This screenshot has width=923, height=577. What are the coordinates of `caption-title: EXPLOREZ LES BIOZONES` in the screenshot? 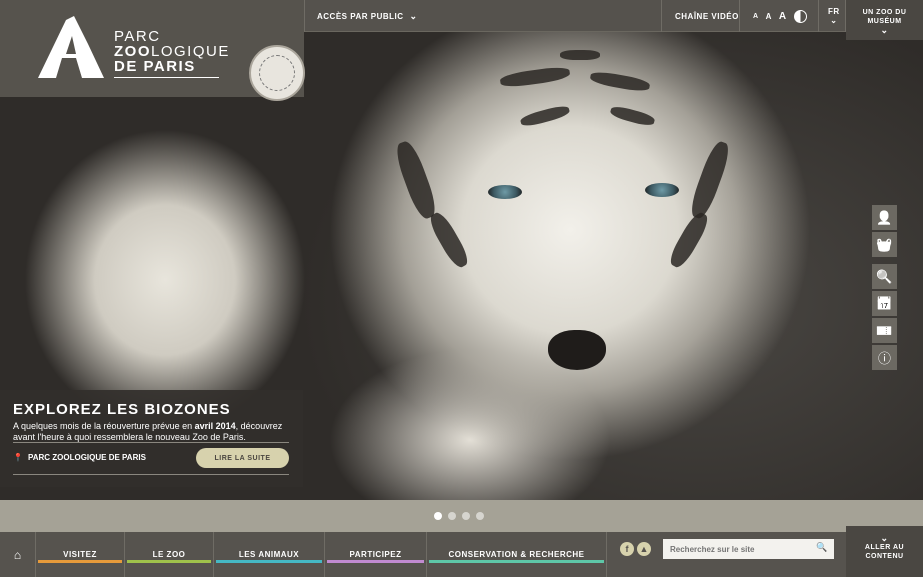 It's located at (122, 409).